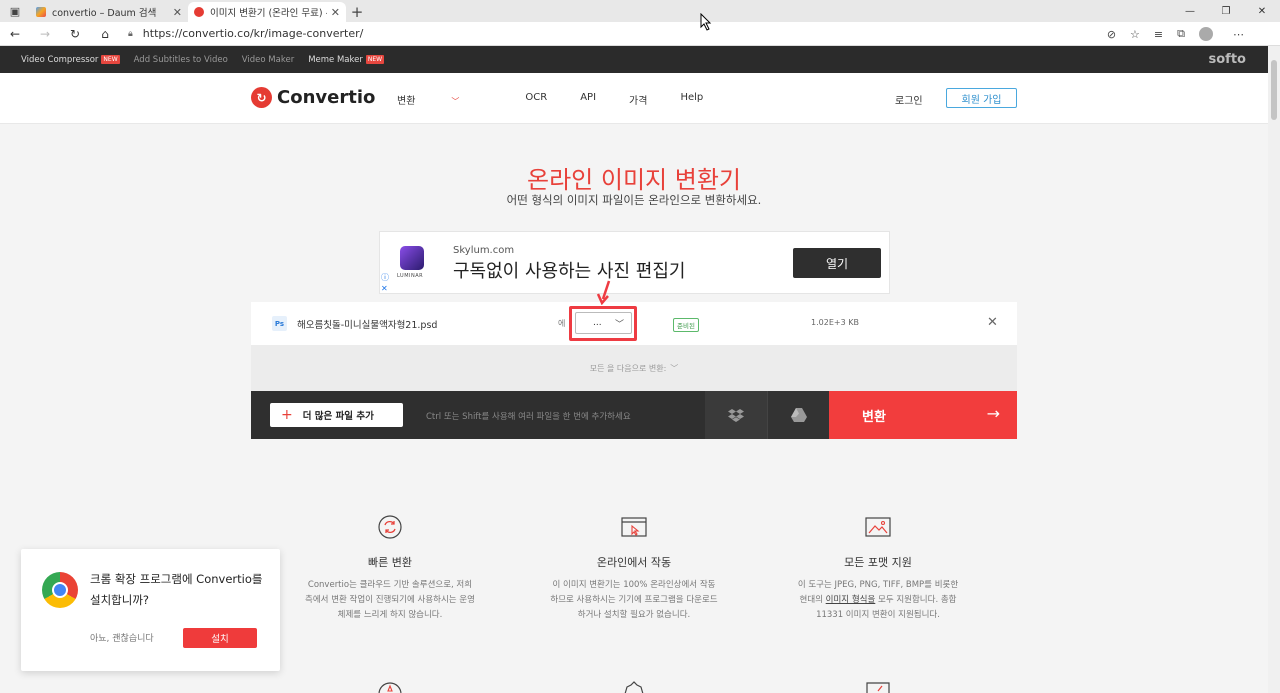 The width and height of the screenshot is (1280, 693). I want to click on signup-button: 회원 가입, so click(981, 98).